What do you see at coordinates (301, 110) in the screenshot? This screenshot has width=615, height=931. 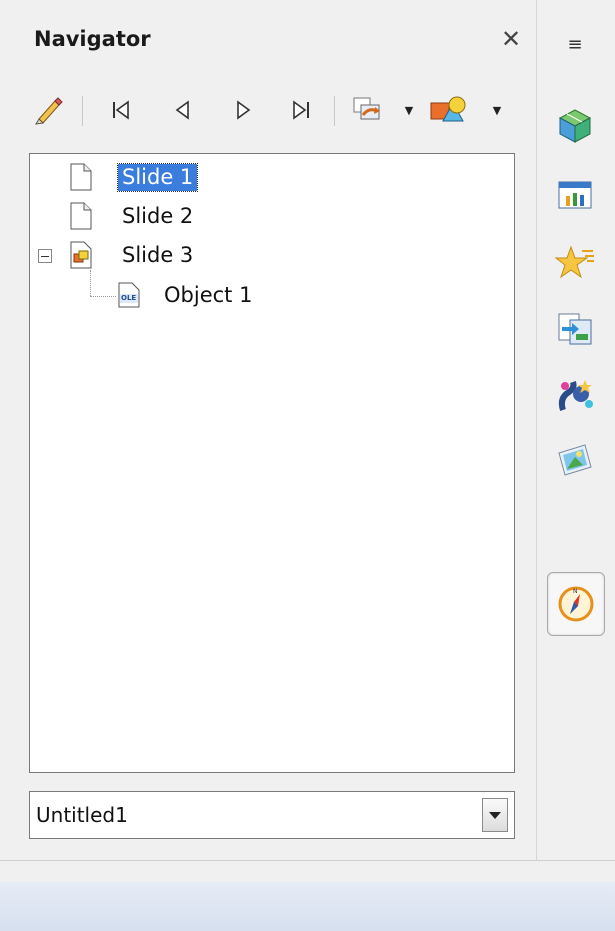 I see `last-slide-button` at bounding box center [301, 110].